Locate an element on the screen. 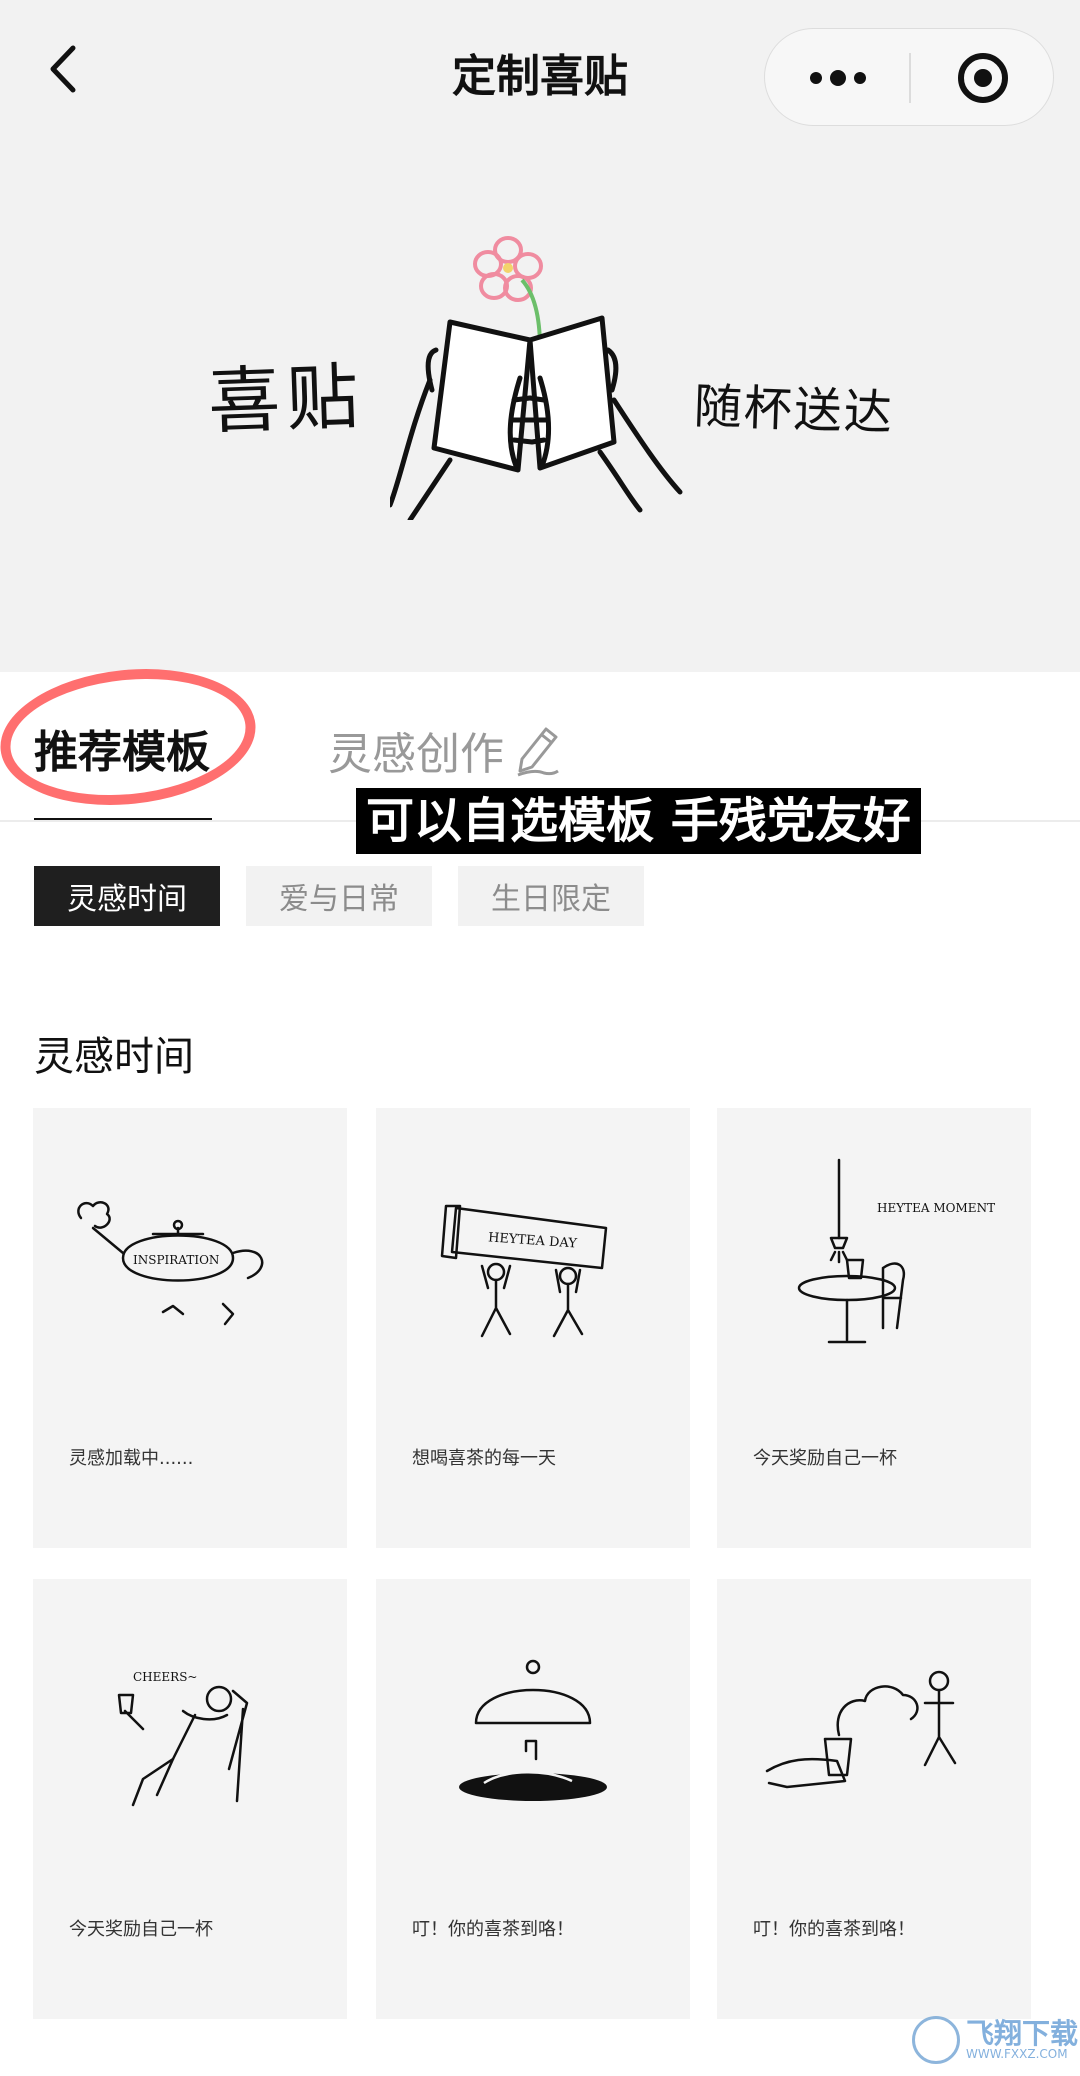  template-card-4: CHEERS~ 今天奖励自己一杯 is located at coordinates (190, 1799).